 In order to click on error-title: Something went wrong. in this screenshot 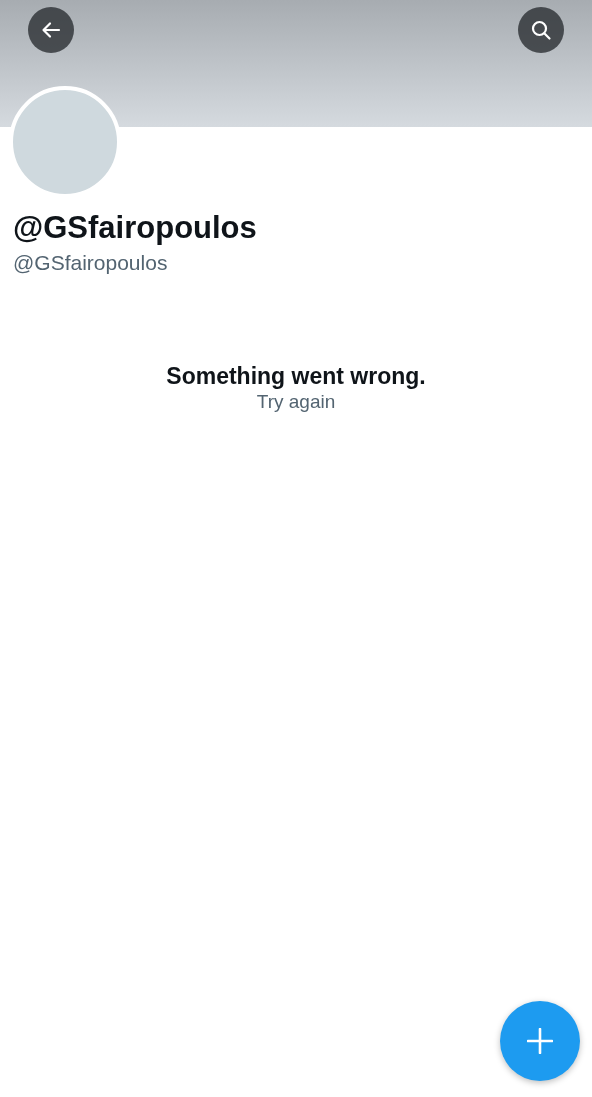, I will do `click(296, 376)`.